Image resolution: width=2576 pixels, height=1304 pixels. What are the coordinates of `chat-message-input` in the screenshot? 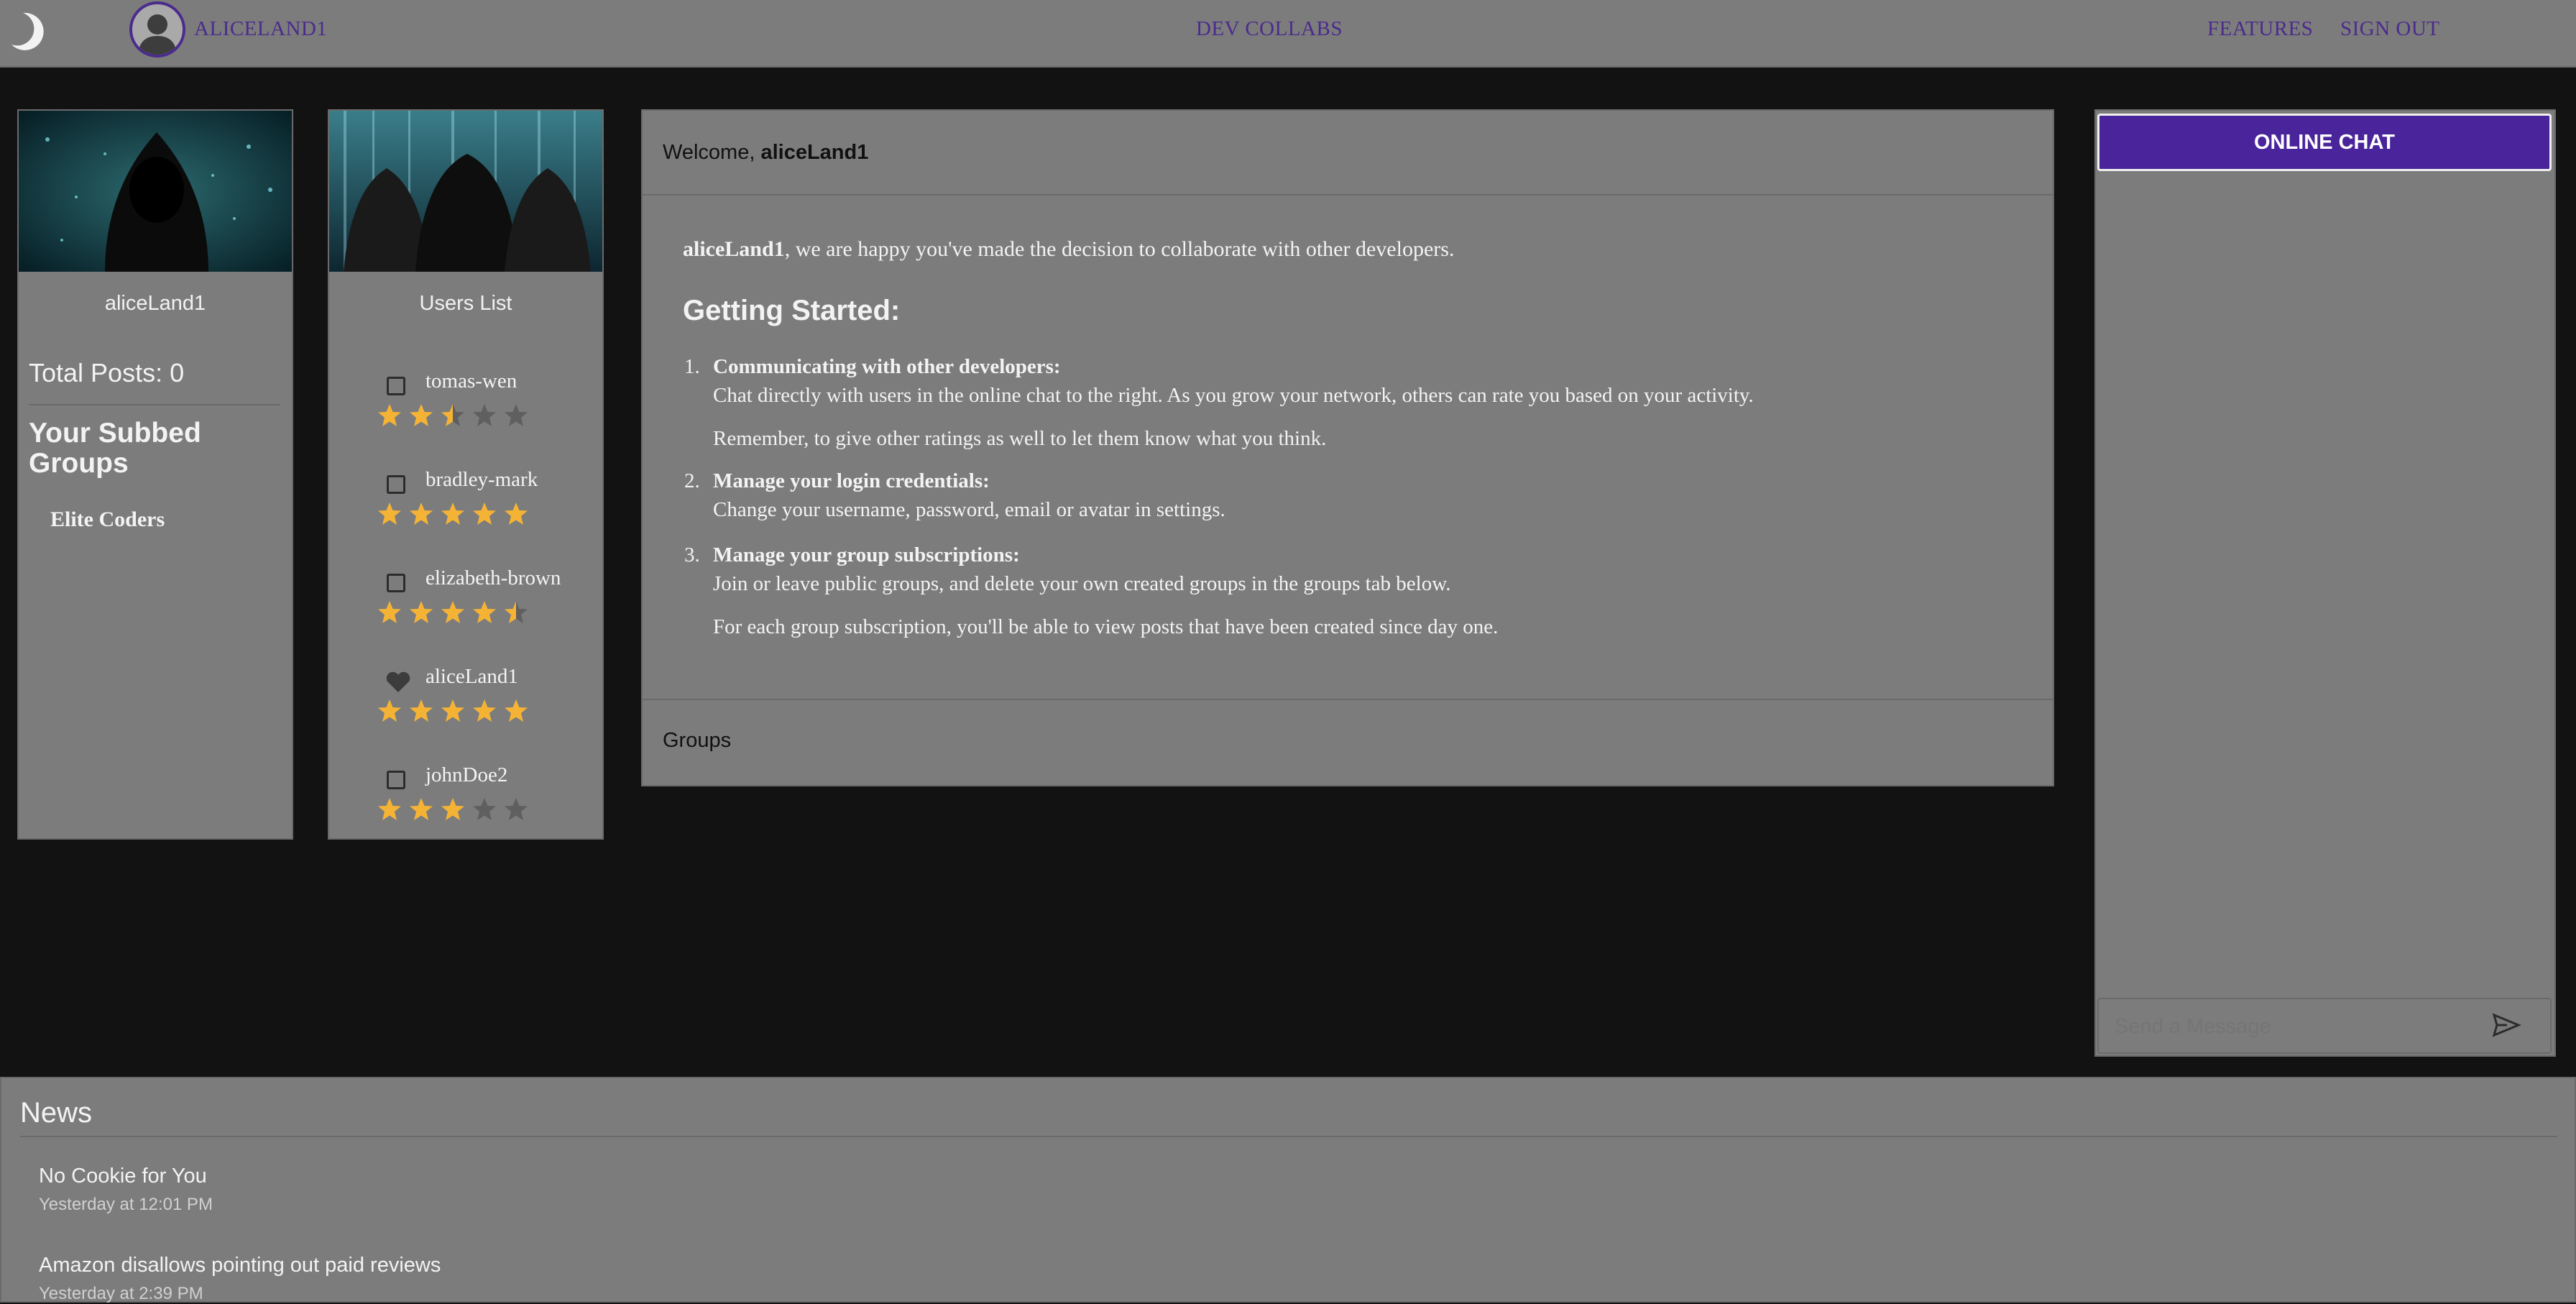 It's located at (2301, 1027).